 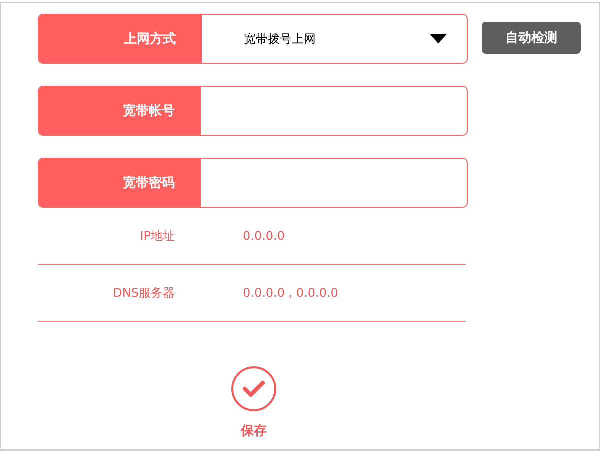 What do you see at coordinates (253, 183) in the screenshot?
I see `input-field: 宽带密码` at bounding box center [253, 183].